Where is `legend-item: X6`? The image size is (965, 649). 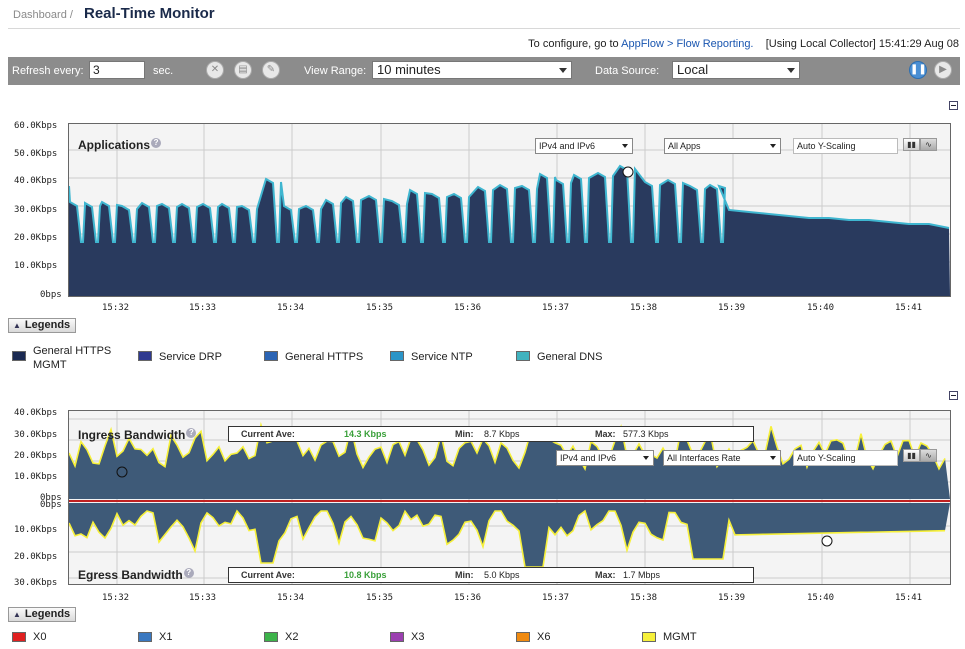
legend-item: X6 is located at coordinates (571, 638).